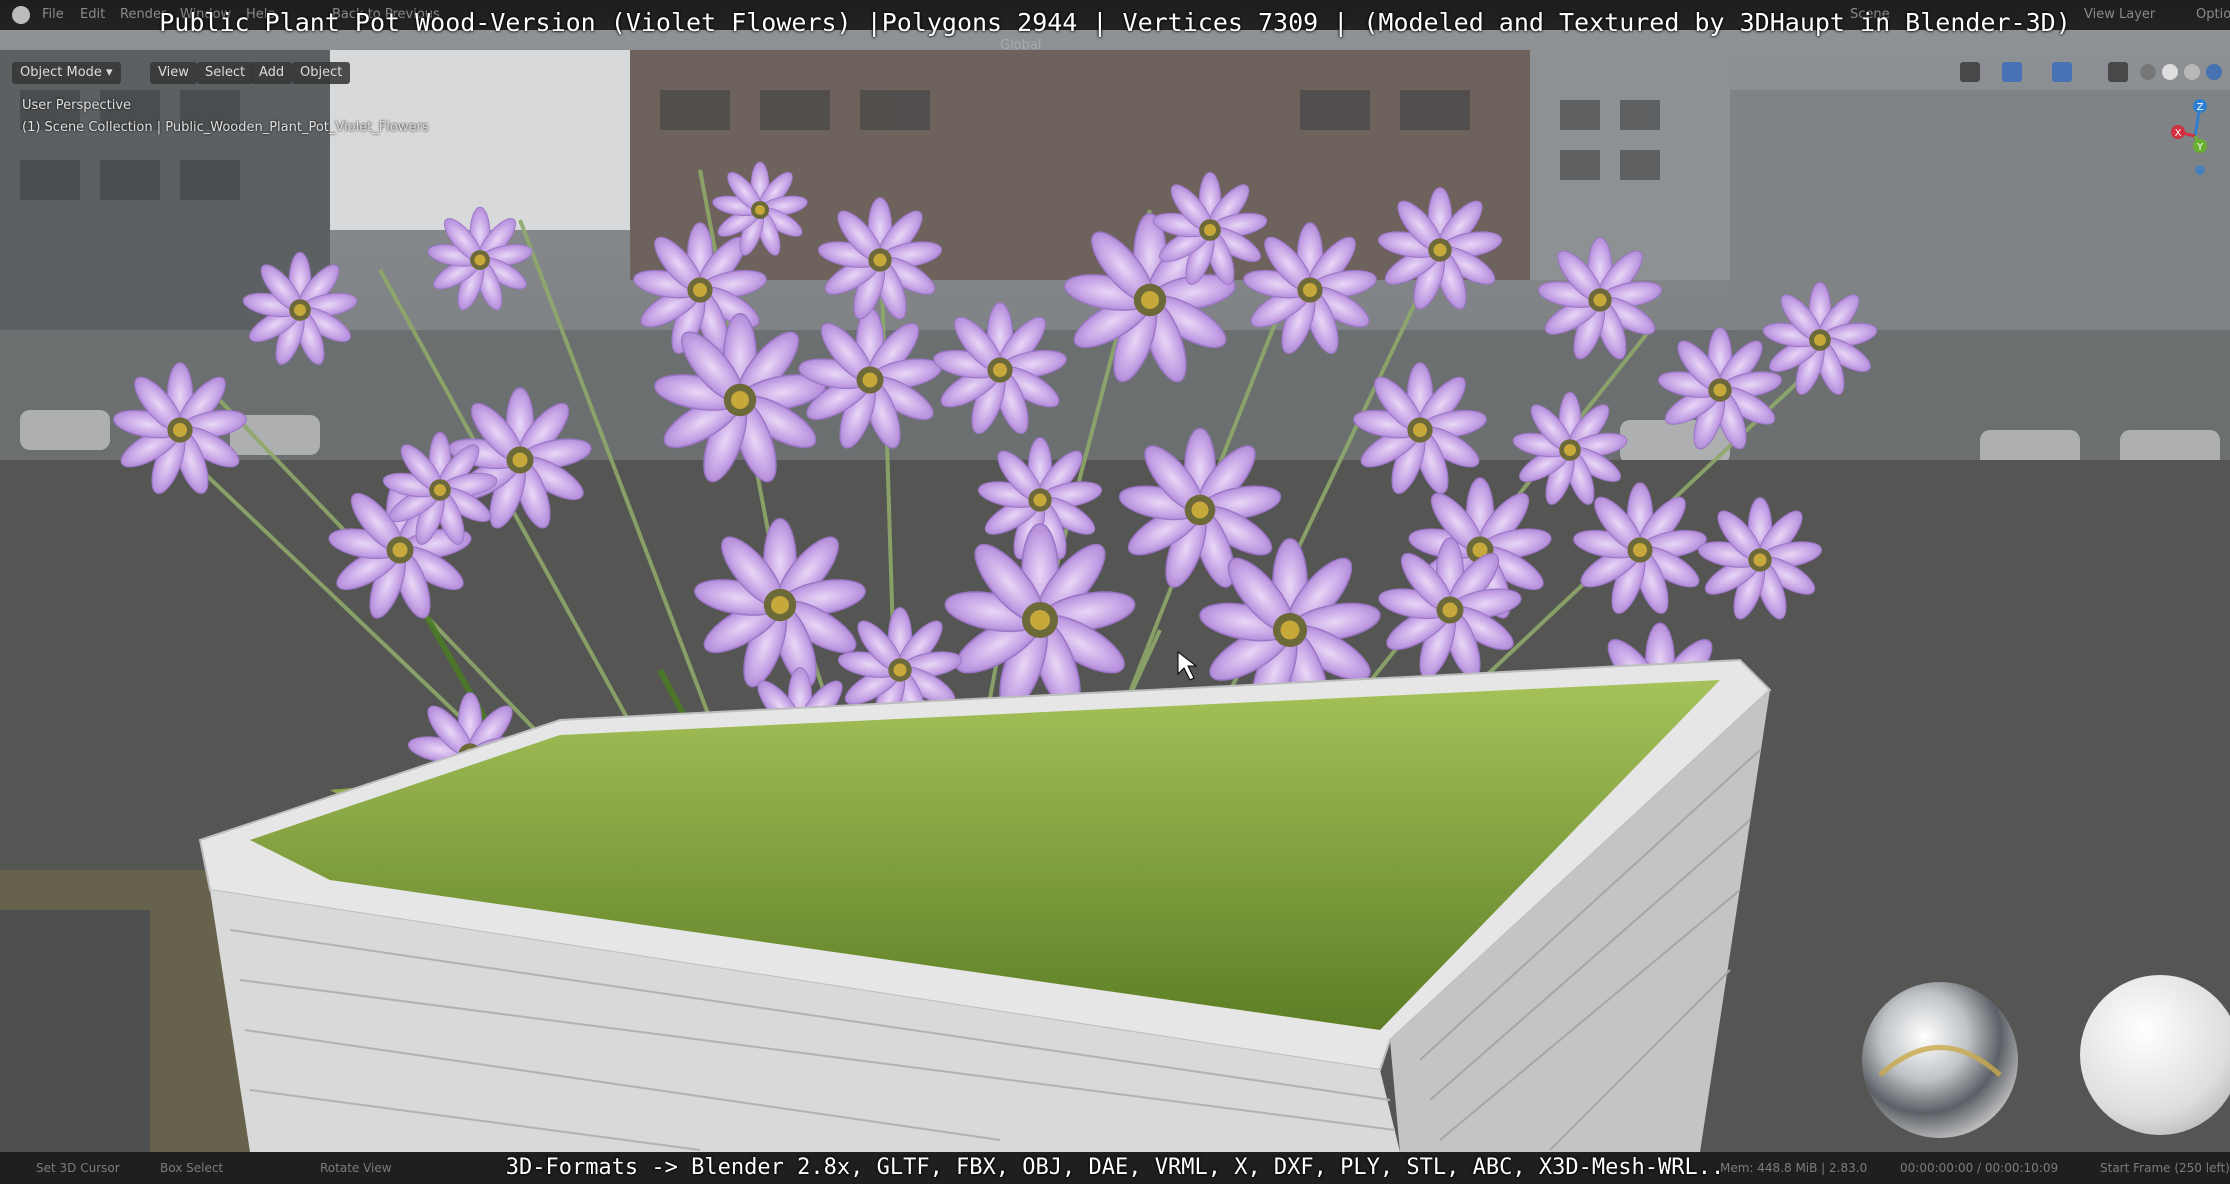 Image resolution: width=2230 pixels, height=1184 pixels. Describe the element at coordinates (109, 72) in the screenshot. I see `chevron-down-icon: ▾` at that location.